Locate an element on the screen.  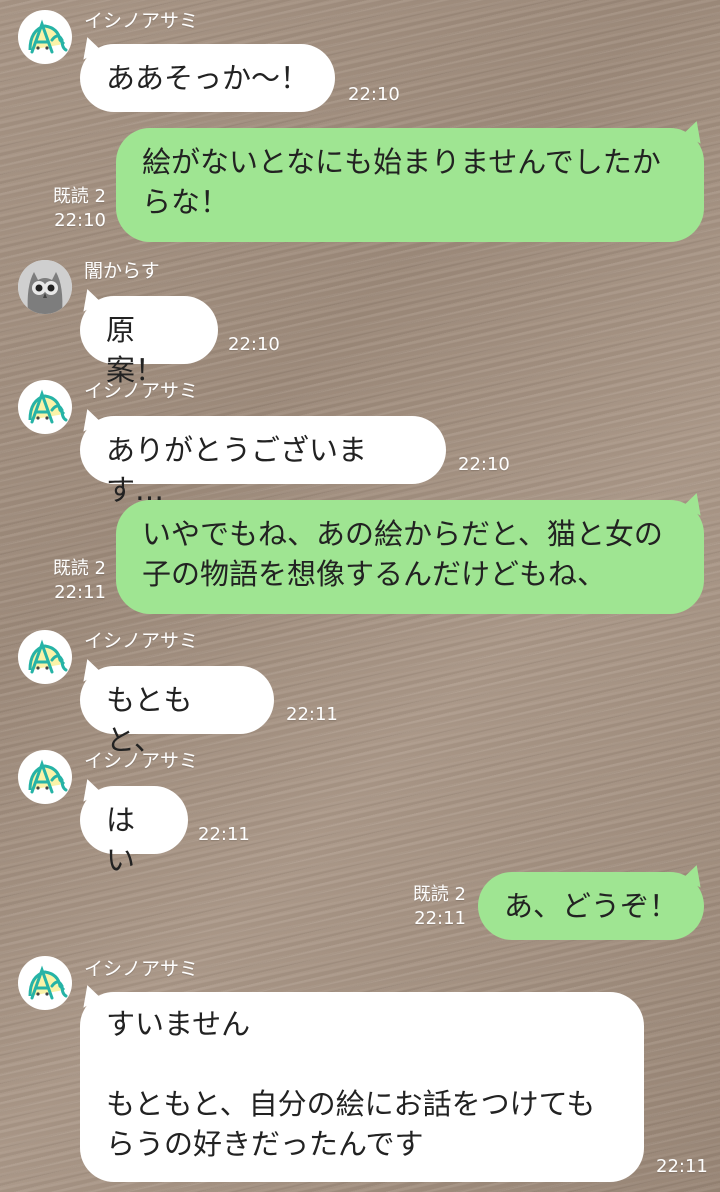
message-bubble: あ、どうぞ！ is located at coordinates (591, 906).